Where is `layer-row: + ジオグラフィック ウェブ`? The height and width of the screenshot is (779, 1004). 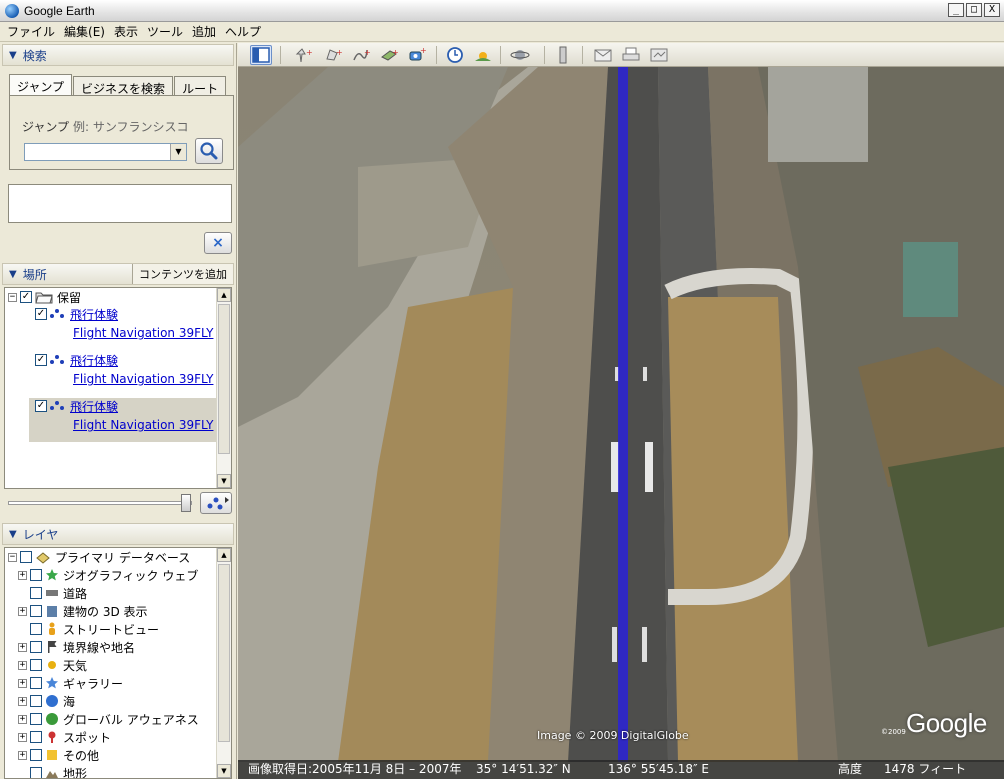
layer-row: + ジオグラフィック ウェブ is located at coordinates (108, 575).